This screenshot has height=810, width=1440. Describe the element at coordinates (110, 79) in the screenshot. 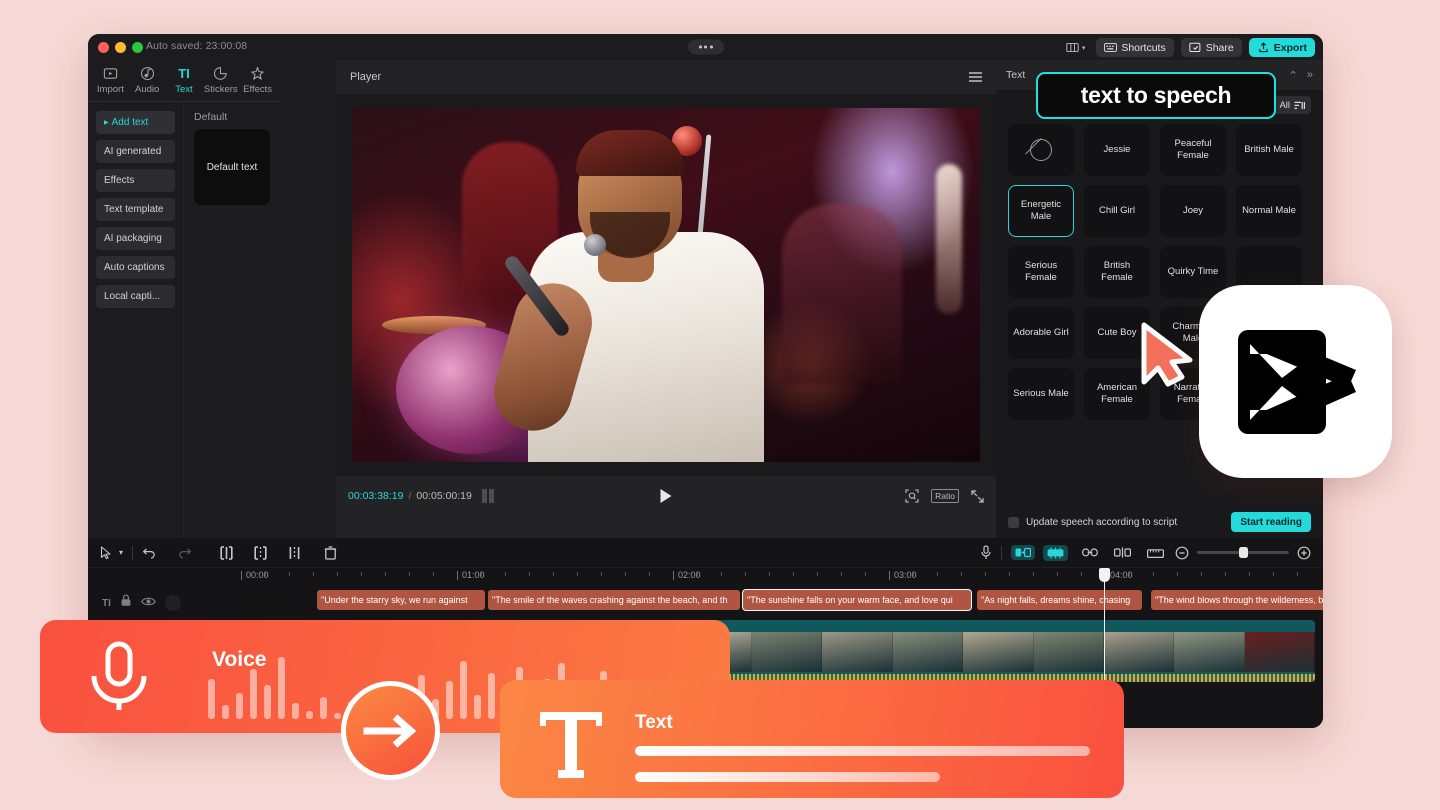

I see `tab-import: Import` at that location.